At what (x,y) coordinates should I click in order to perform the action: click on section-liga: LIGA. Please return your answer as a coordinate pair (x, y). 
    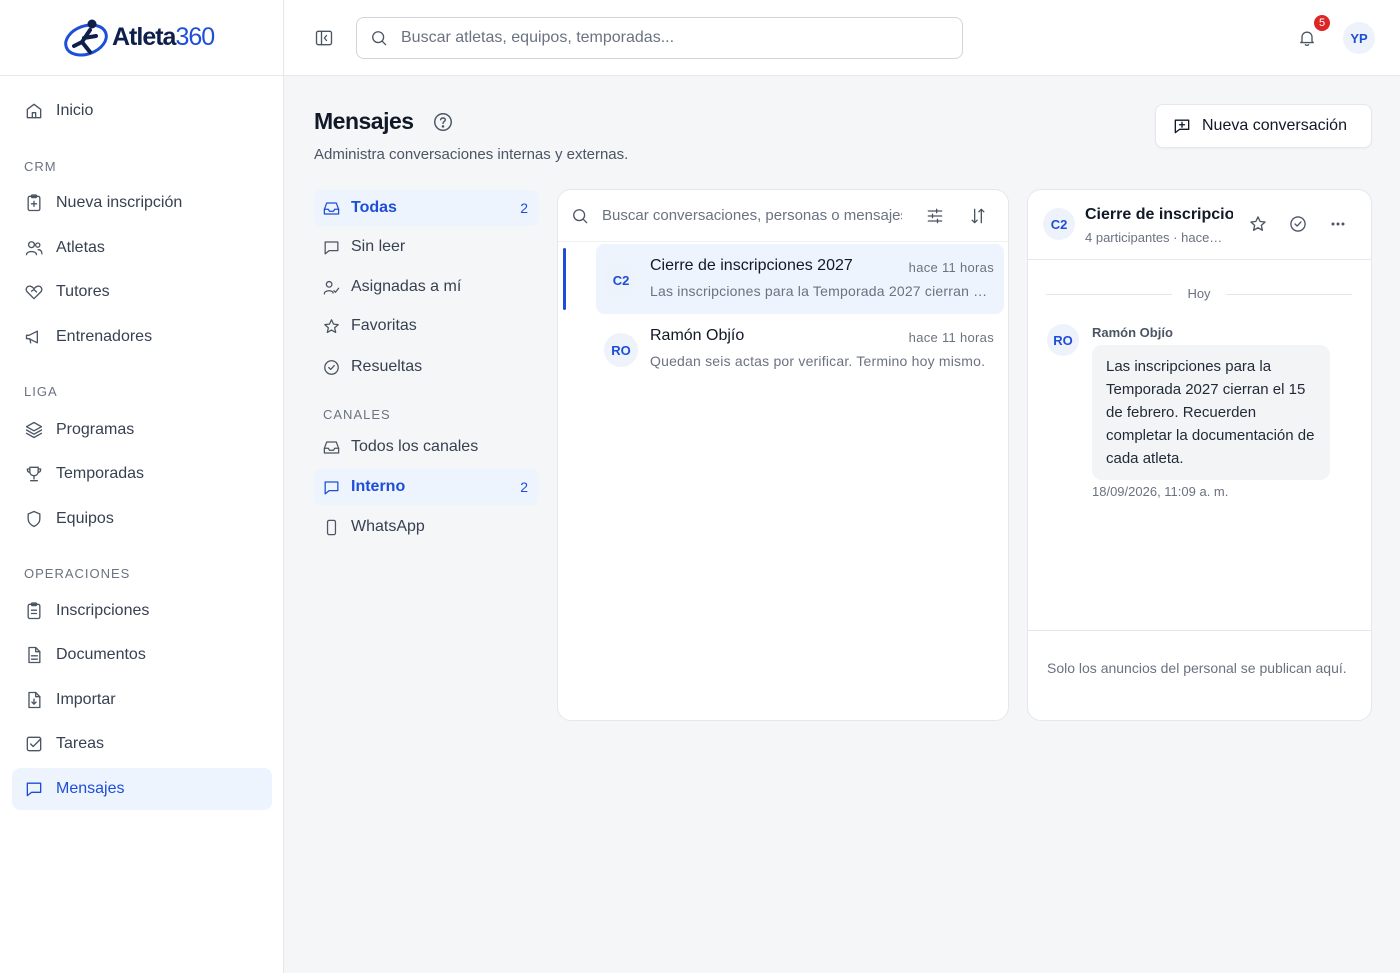
    Looking at the image, I should click on (41, 391).